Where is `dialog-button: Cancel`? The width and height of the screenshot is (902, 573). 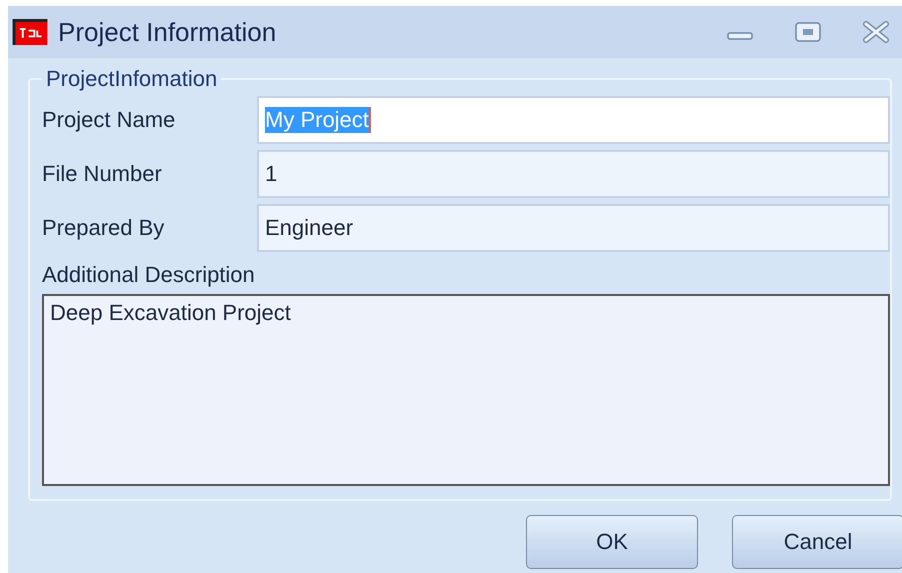
dialog-button: Cancel is located at coordinates (817, 542).